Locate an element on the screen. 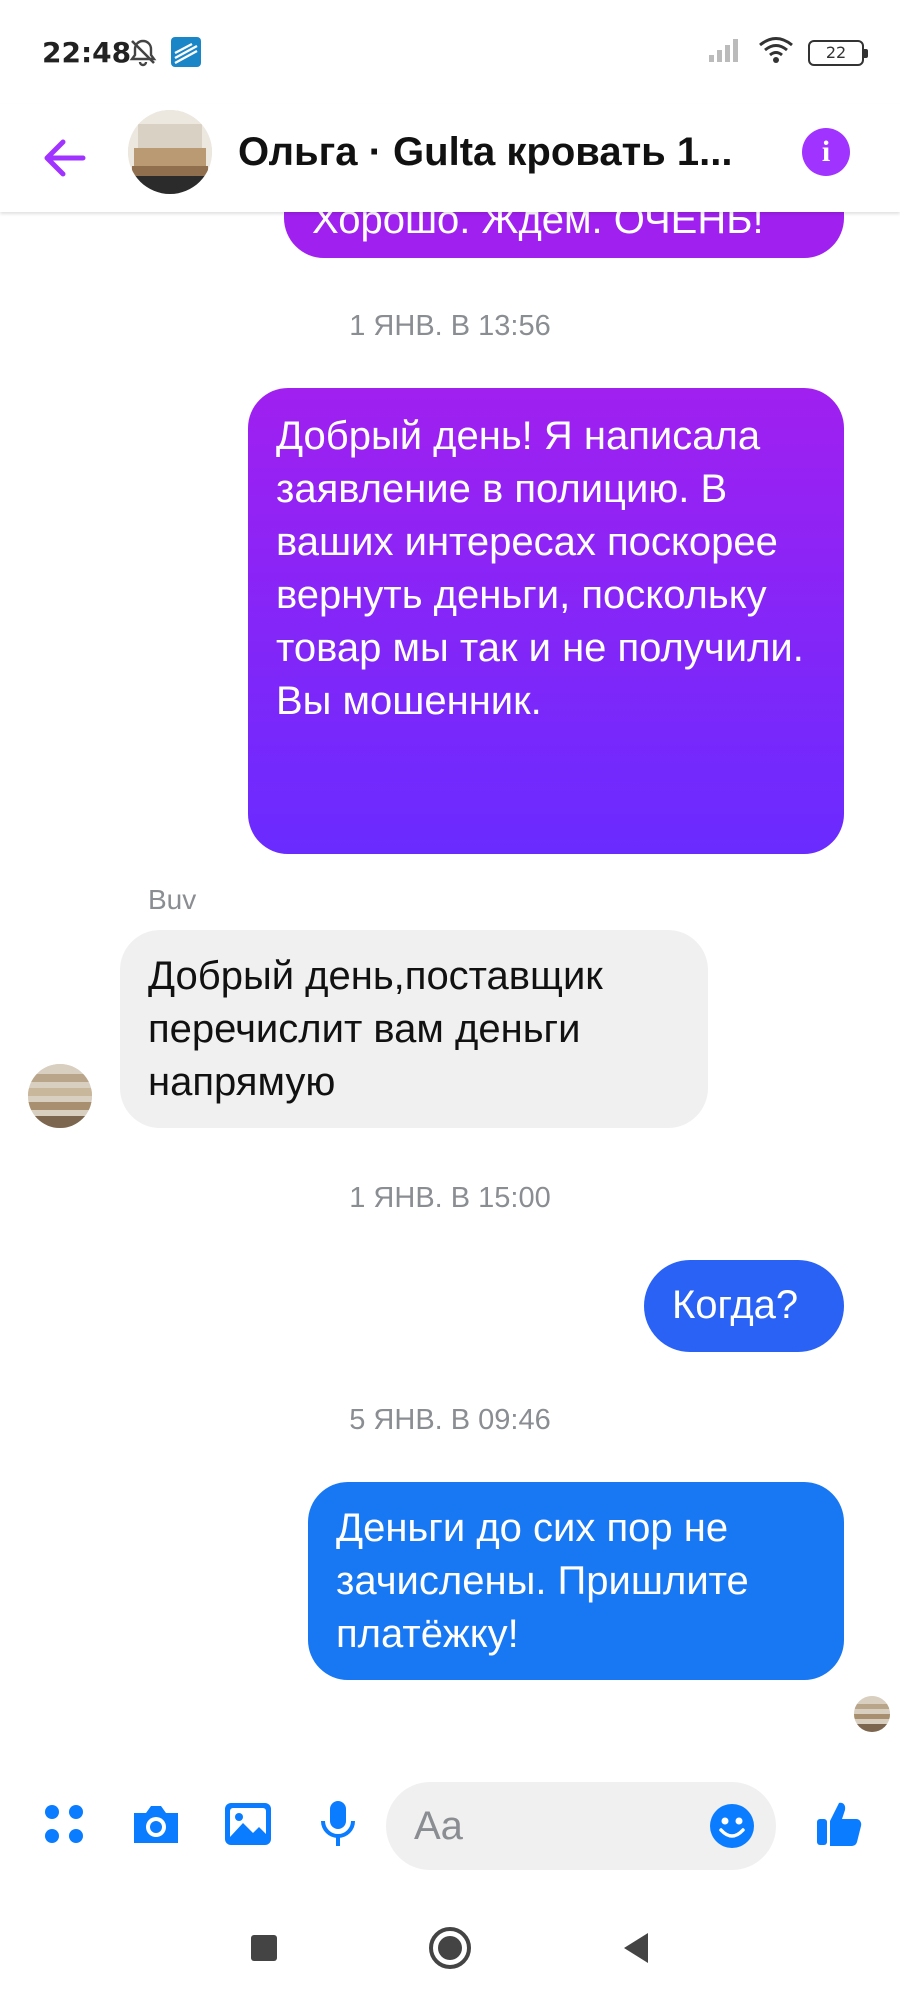  recents-icon is located at coordinates (264, 1948).